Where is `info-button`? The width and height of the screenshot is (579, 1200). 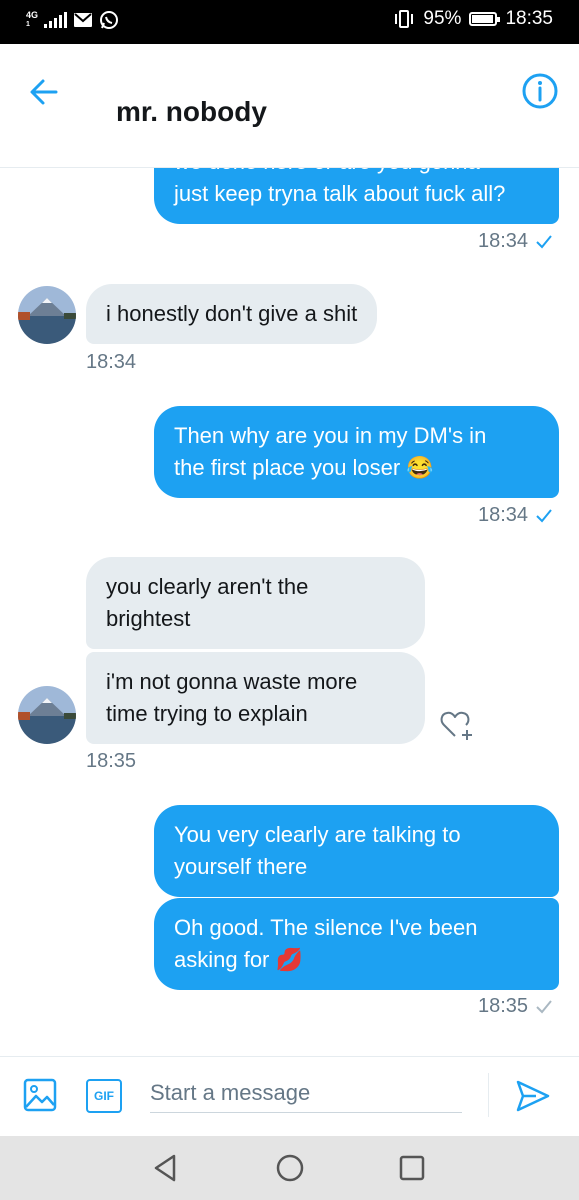 info-button is located at coordinates (540, 91).